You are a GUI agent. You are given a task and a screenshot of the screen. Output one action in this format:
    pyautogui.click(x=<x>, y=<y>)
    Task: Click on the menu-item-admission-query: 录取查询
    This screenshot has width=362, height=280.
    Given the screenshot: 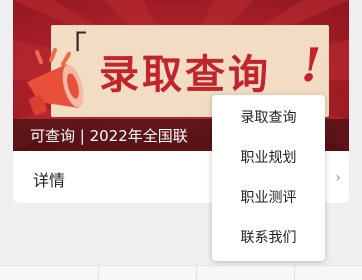 What is the action you would take?
    pyautogui.click(x=268, y=118)
    